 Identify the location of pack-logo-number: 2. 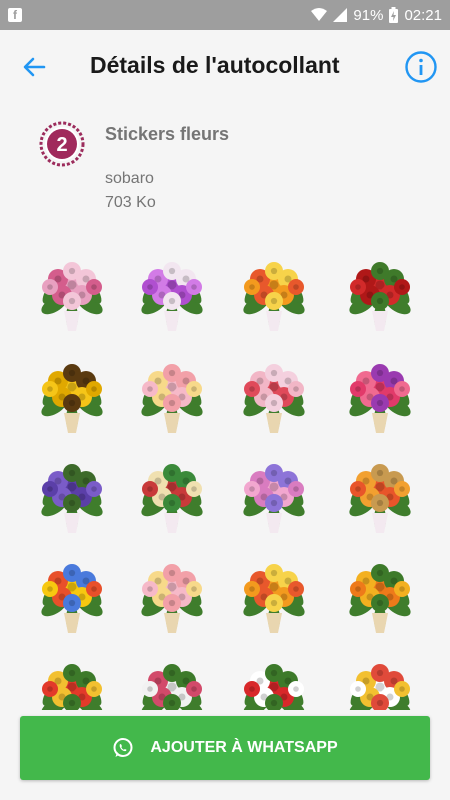
(61, 145).